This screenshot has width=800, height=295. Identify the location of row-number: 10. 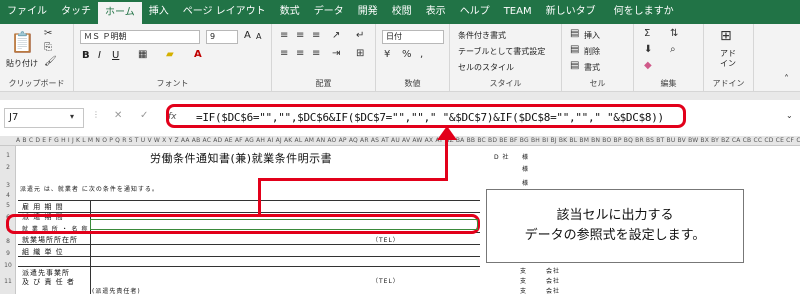
(8, 265).